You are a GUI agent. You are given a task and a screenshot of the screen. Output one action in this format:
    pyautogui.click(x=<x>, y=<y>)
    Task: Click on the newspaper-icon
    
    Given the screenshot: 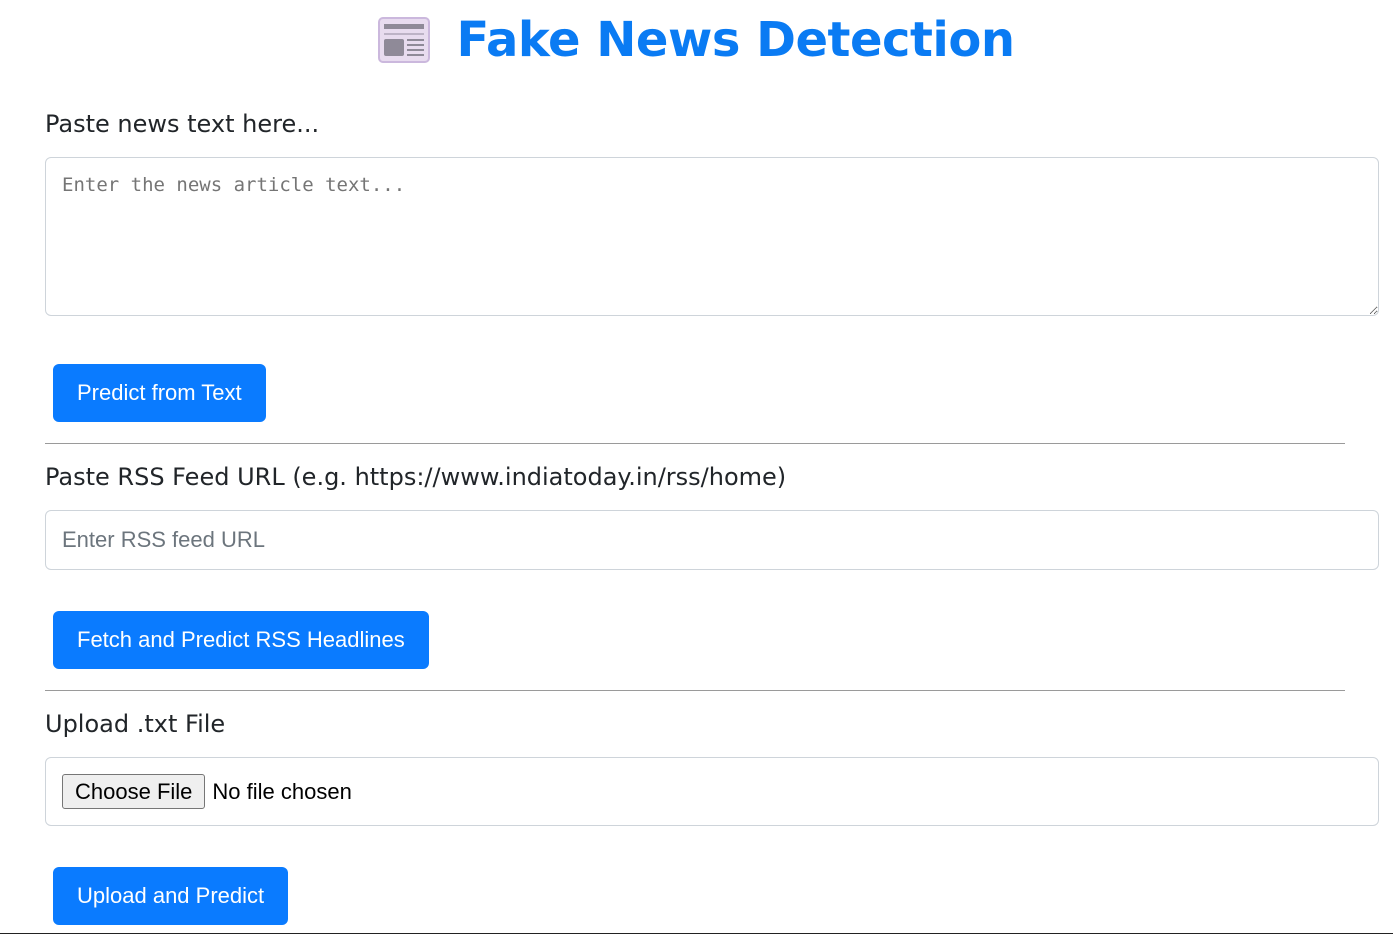 What is the action you would take?
    pyautogui.click(x=404, y=40)
    